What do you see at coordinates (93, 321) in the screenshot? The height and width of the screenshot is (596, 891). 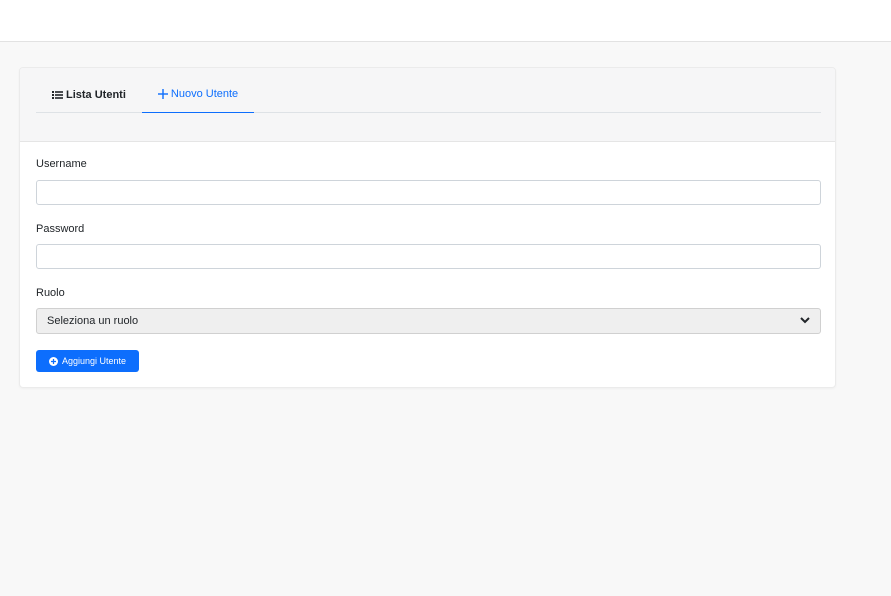 I see `role-select-value: Seleziona un ruolo` at bounding box center [93, 321].